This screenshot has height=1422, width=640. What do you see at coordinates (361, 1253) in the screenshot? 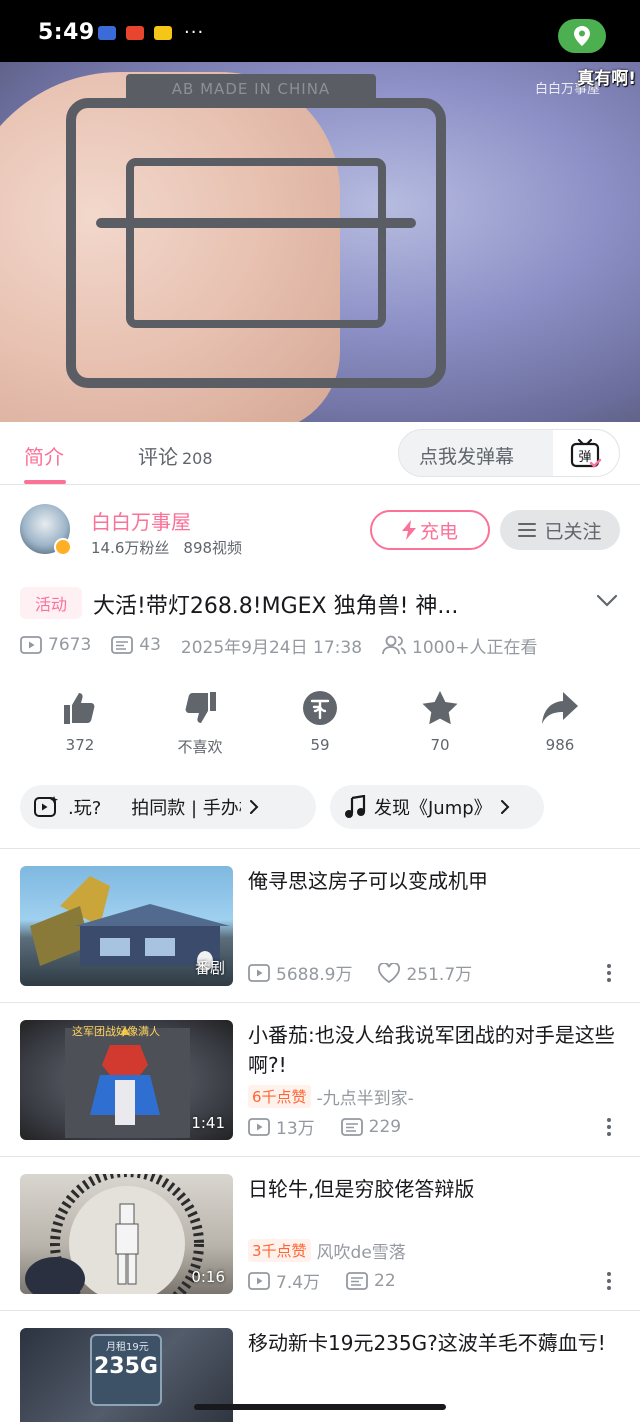
I see `rec-author: 风吹de雪落` at bounding box center [361, 1253].